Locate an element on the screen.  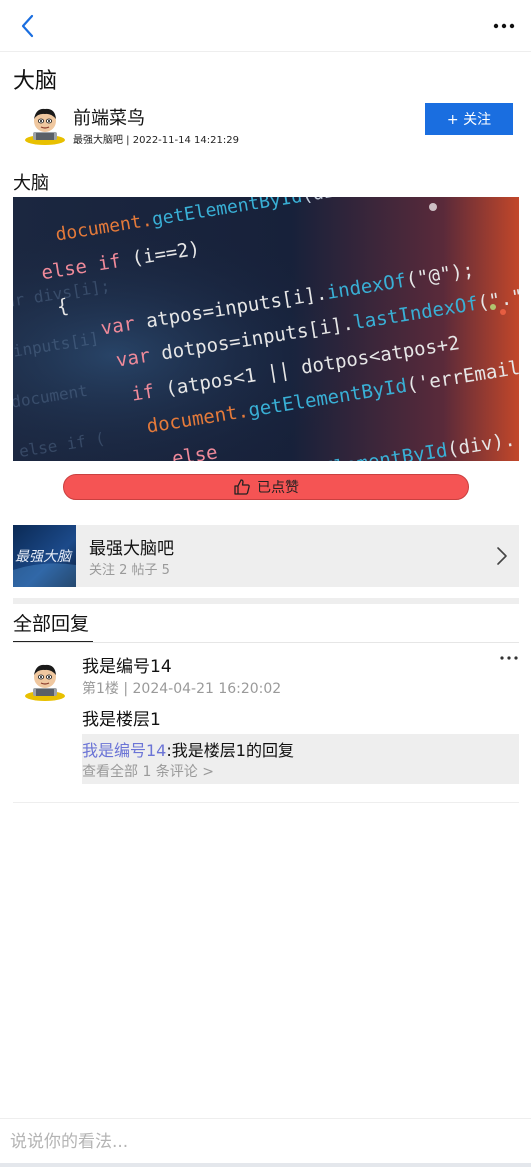
sub-reply: 我是编号14:我是楼层1的回复 is located at coordinates (188, 749).